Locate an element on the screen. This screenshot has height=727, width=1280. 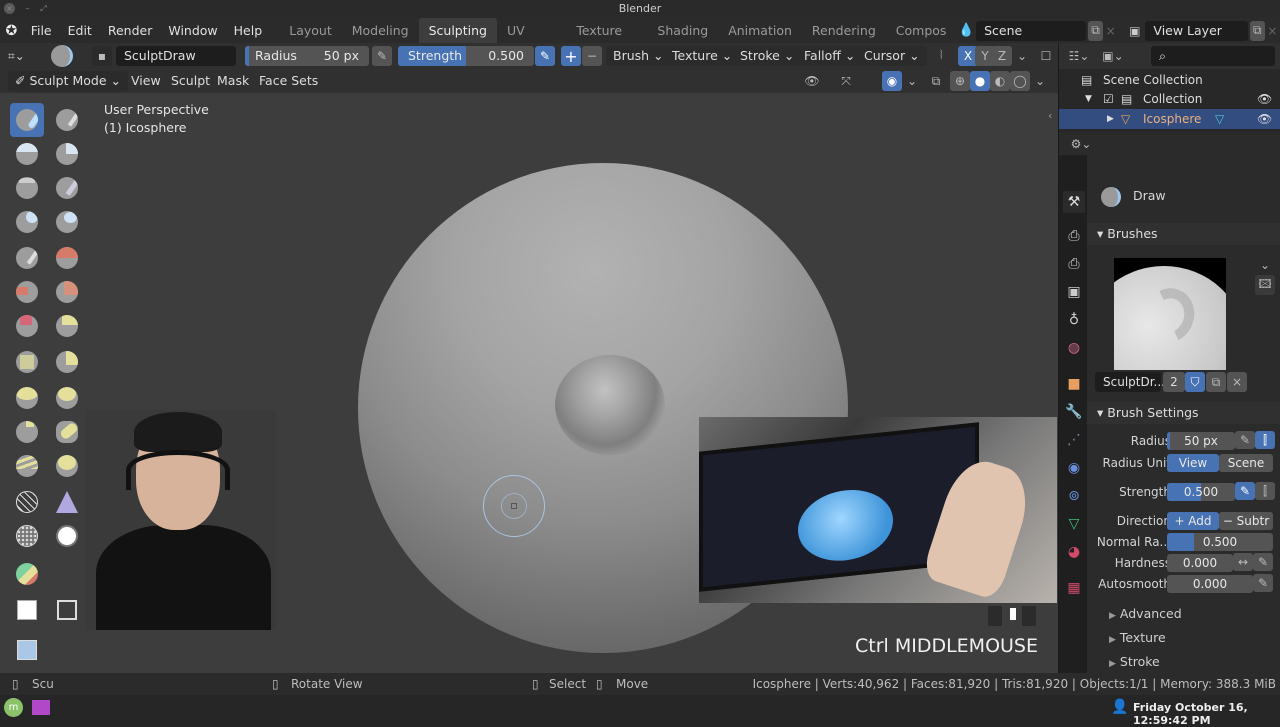
menu-edit: Edit is located at coordinates (80, 30).